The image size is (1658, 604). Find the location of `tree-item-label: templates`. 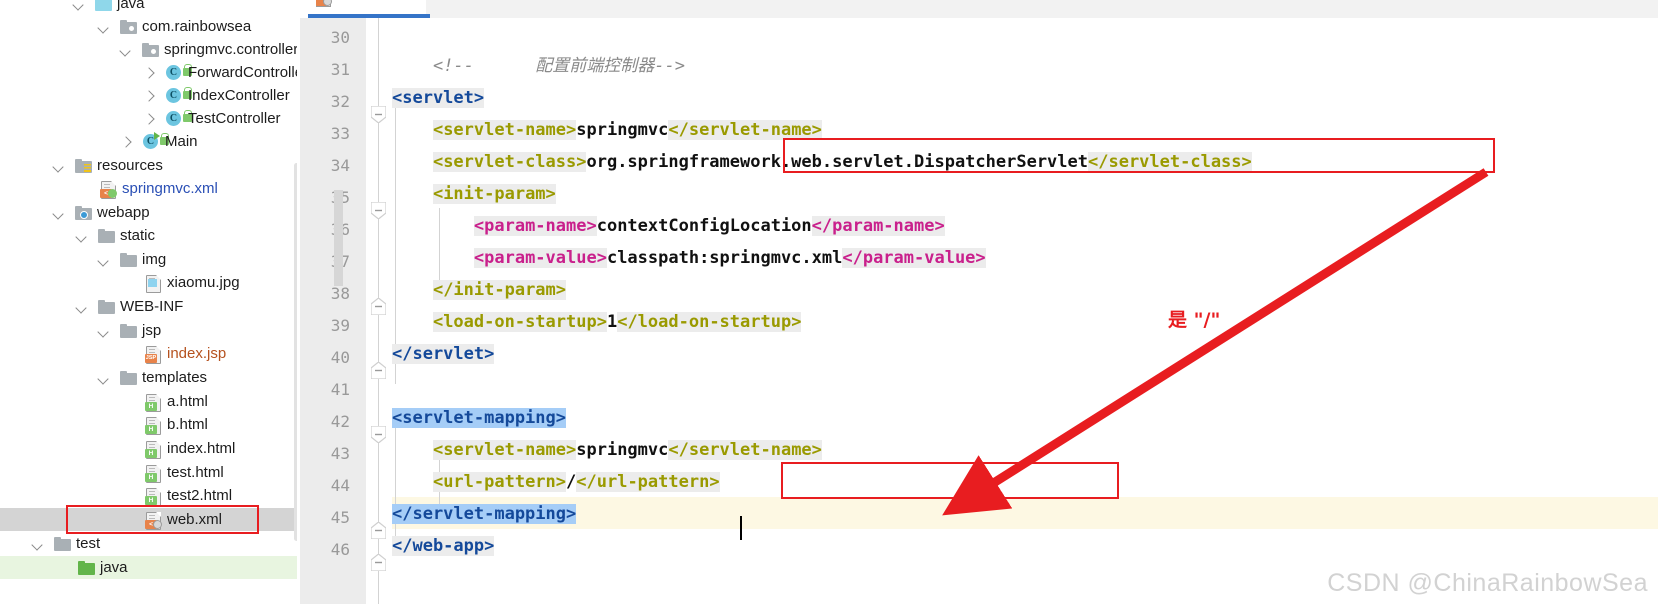

tree-item-label: templates is located at coordinates (175, 377).